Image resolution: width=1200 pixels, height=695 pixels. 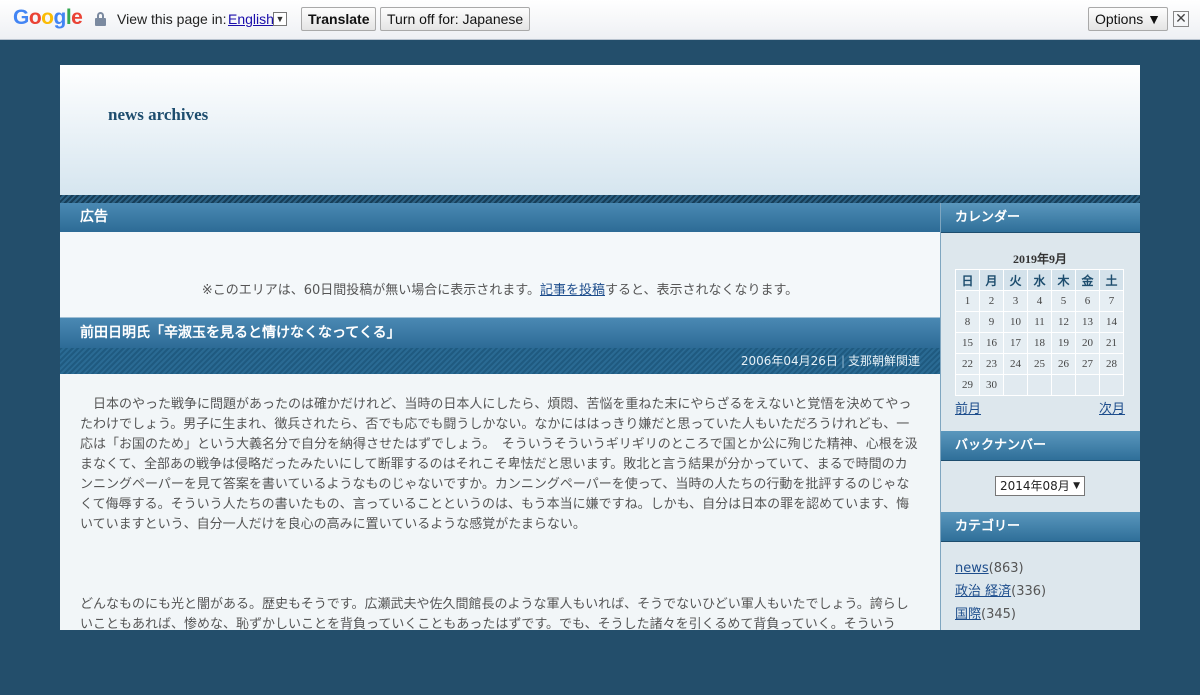 What do you see at coordinates (789, 361) in the screenshot?
I see `post-date: 2006年04月26日` at bounding box center [789, 361].